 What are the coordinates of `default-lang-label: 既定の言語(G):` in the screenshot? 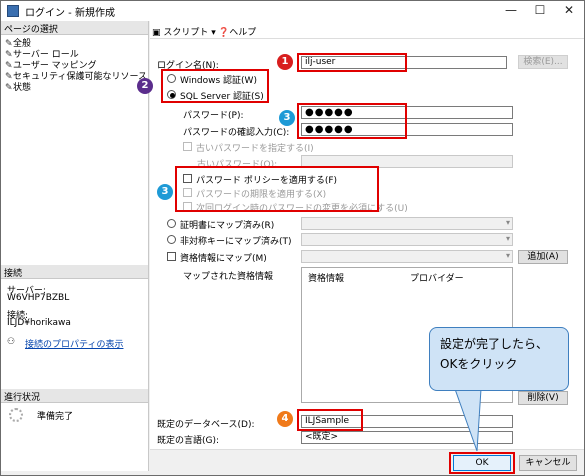 It's located at (188, 441).